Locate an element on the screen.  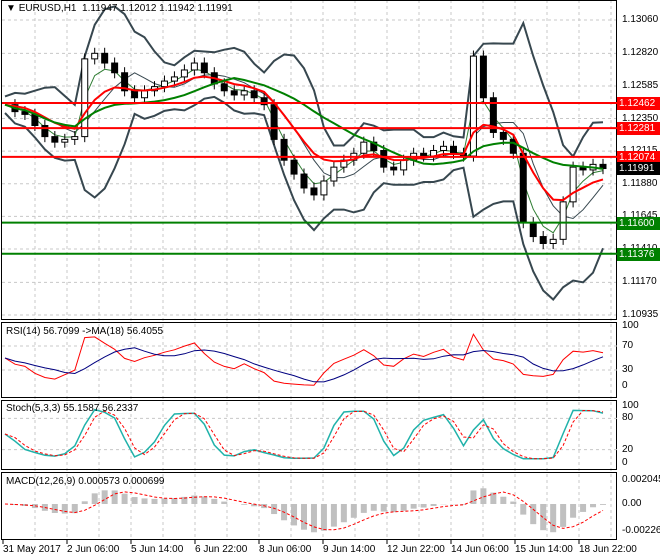
ohlc-values: 1.11947 1.12012 1.11942 1.11991 is located at coordinates (157, 8).